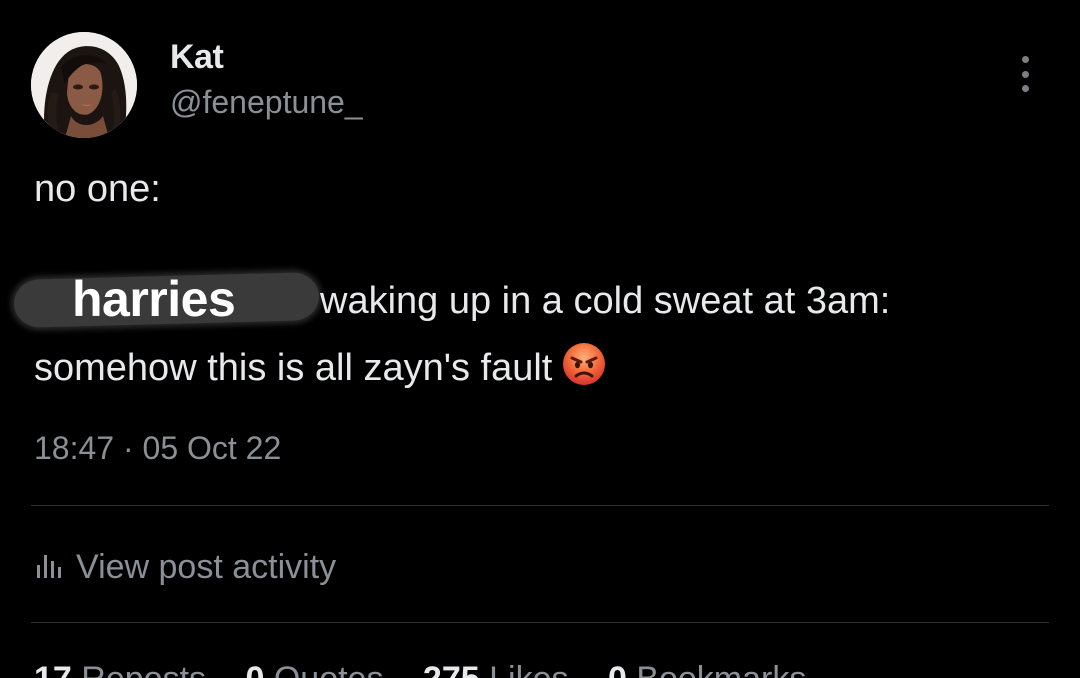  Describe the element at coordinates (53, 669) in the screenshot. I see `reposts-count: 17` at that location.